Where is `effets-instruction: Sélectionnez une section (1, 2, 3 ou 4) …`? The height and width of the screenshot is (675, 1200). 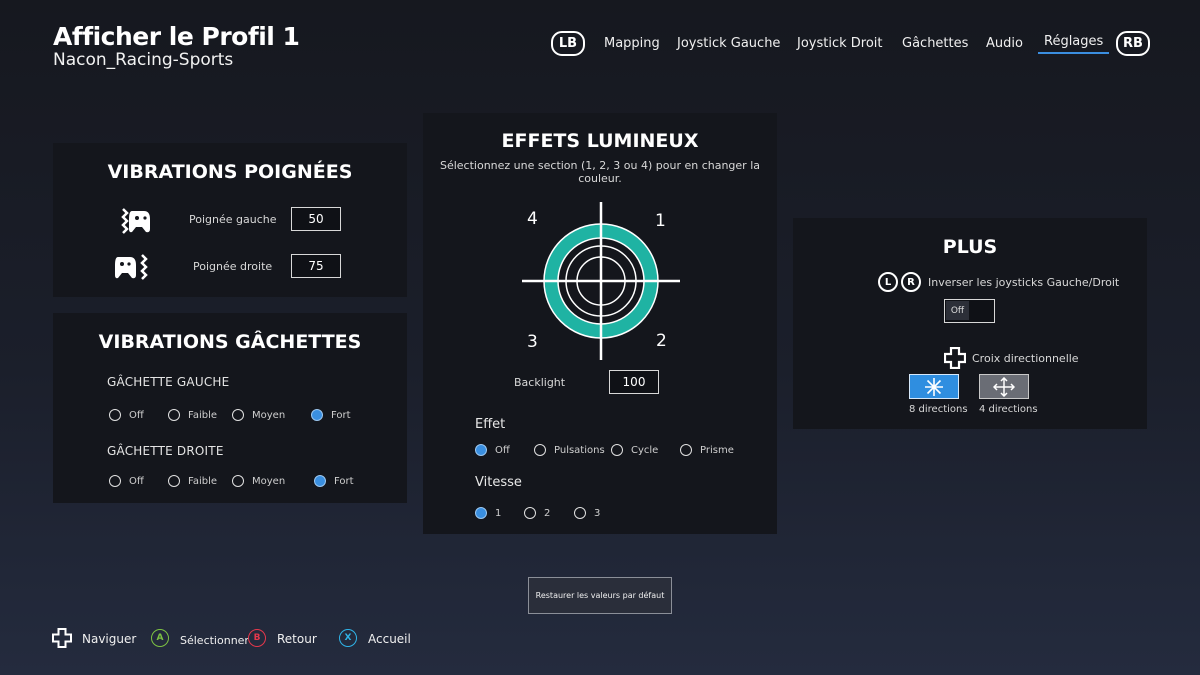 effets-instruction: Sélectionnez une section (1, 2, 3 ou 4) … is located at coordinates (599, 172).